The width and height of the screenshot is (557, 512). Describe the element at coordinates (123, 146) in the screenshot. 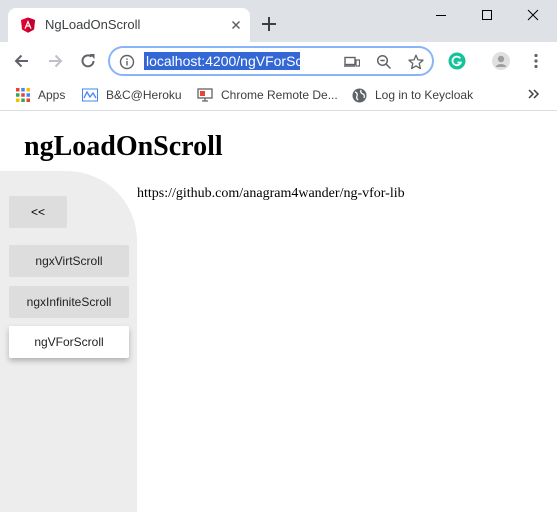

I see `page-title: ngLoadOnScroll` at that location.